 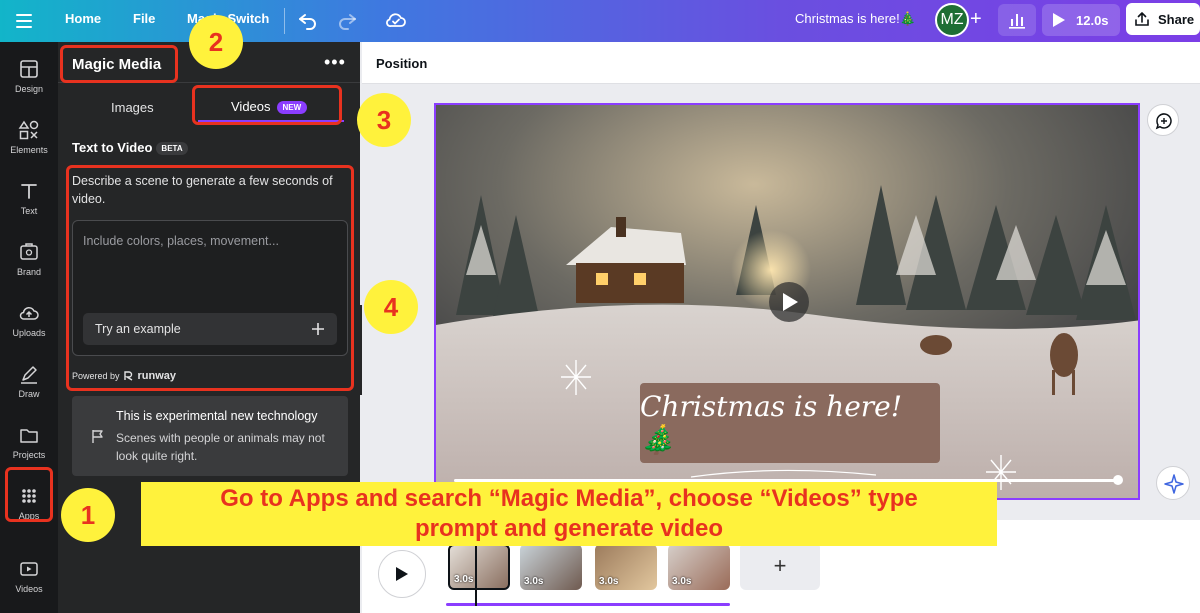 I want to click on video-icon, so click(x=29, y=569).